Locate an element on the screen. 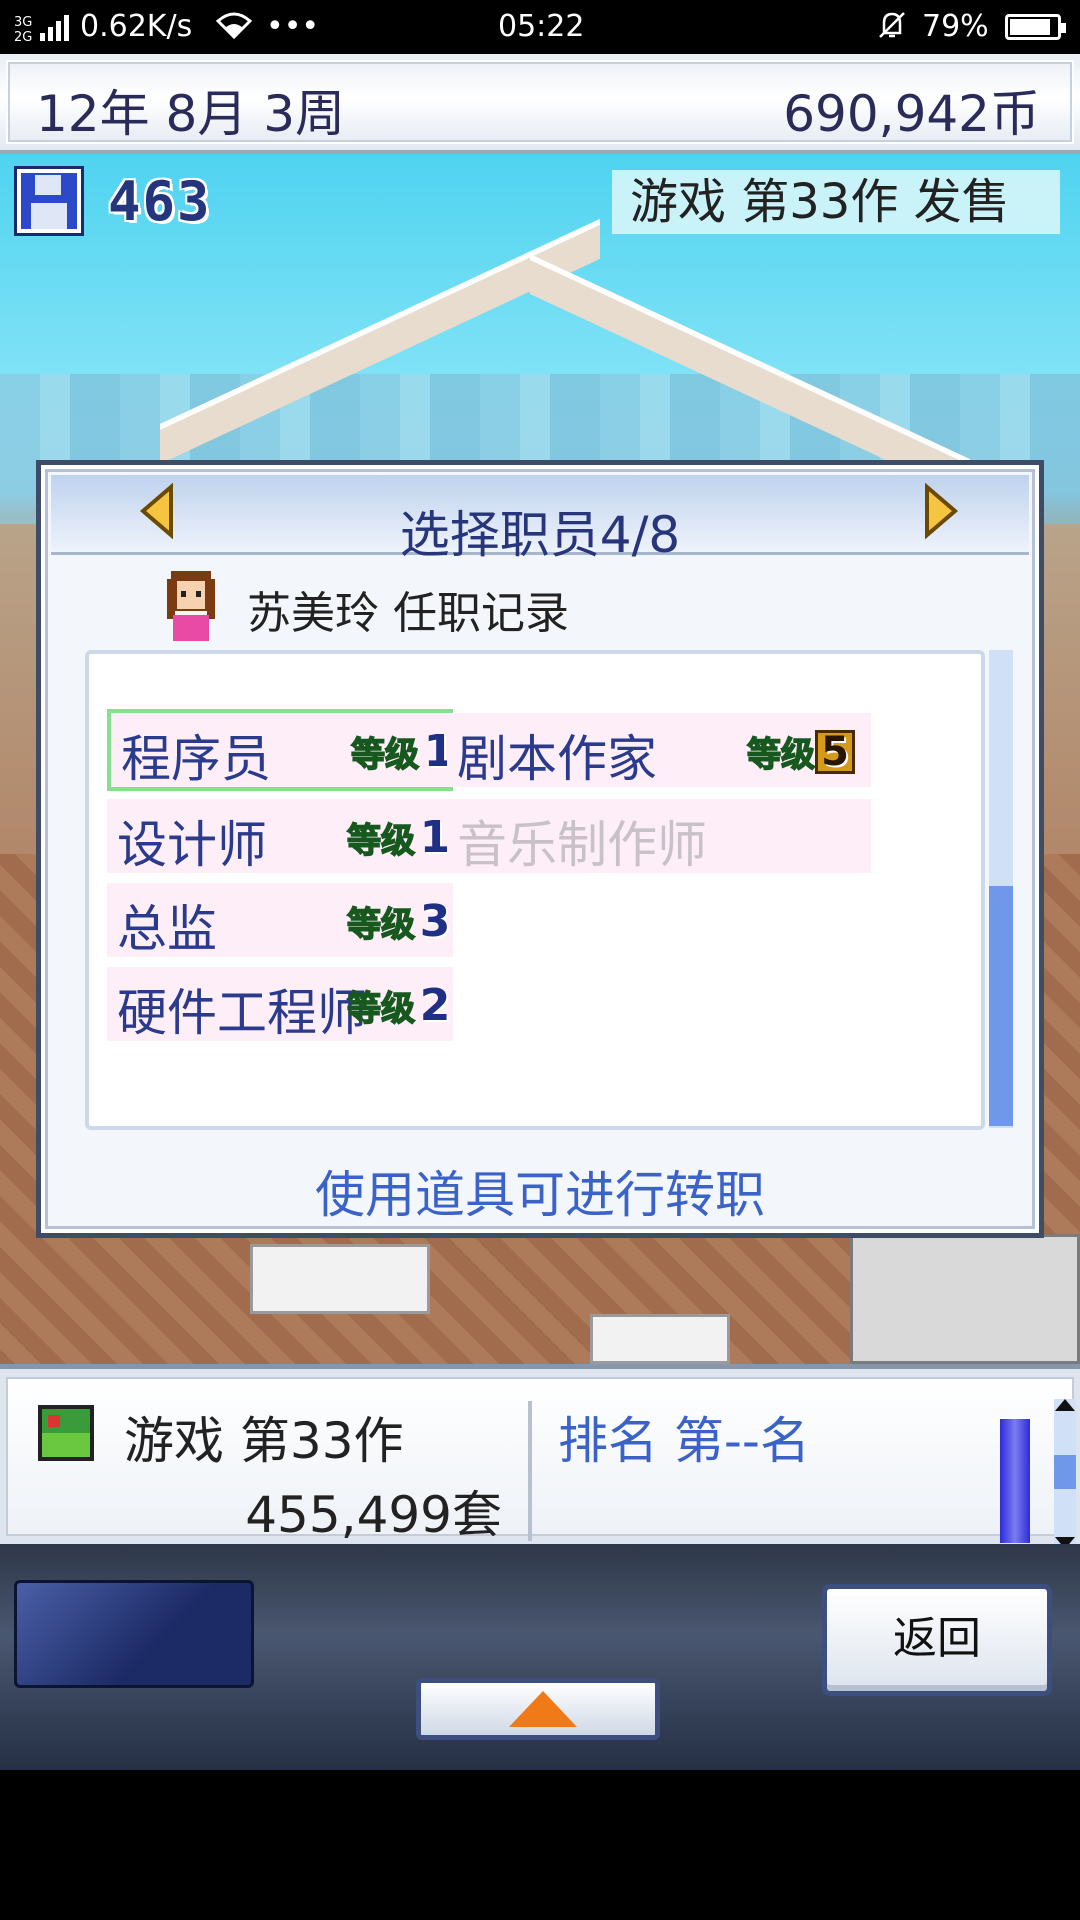  svg-text: 2G is located at coordinates (23, 36).